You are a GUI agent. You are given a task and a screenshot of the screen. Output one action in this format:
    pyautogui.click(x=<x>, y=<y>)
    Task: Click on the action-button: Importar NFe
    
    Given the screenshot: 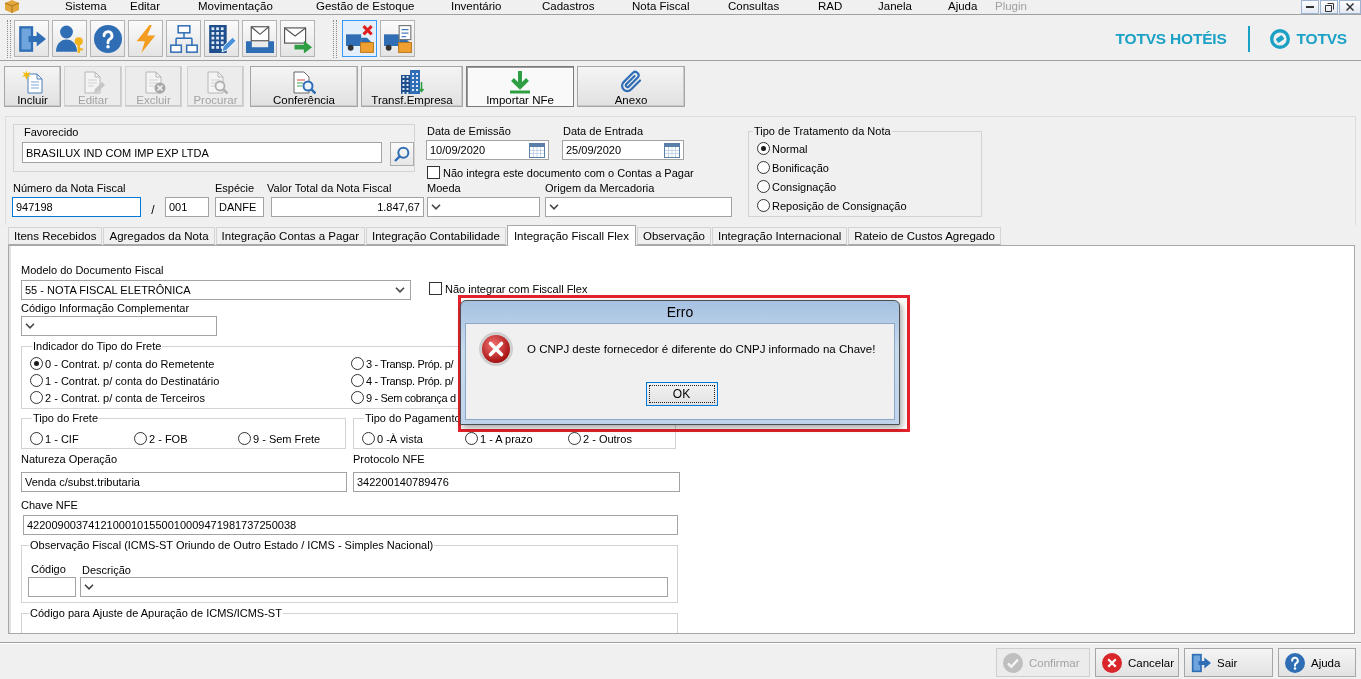 What is the action you would take?
    pyautogui.click(x=520, y=86)
    